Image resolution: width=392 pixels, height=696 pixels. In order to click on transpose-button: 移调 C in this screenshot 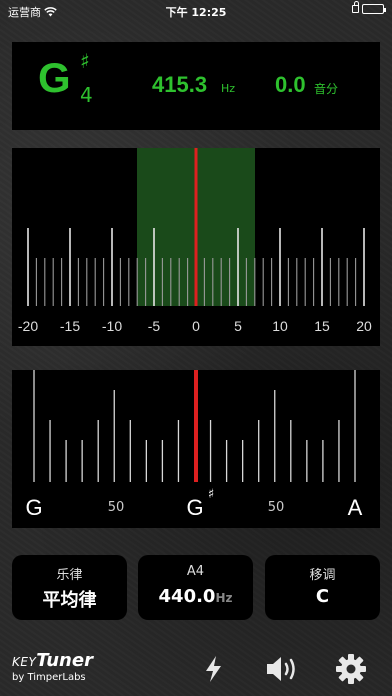, I will do `click(322, 587)`.